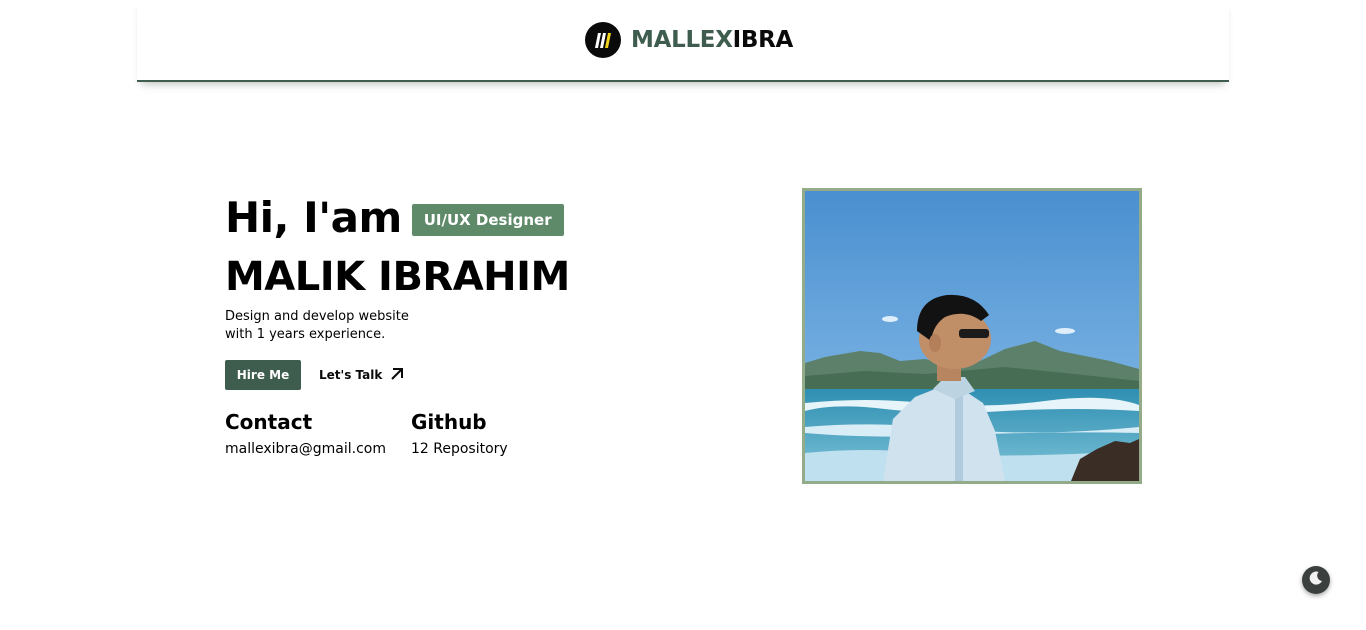 This screenshot has height=630, width=1366. Describe the element at coordinates (494, 449) in the screenshot. I see `github-repo-count: 12 Repository` at that location.